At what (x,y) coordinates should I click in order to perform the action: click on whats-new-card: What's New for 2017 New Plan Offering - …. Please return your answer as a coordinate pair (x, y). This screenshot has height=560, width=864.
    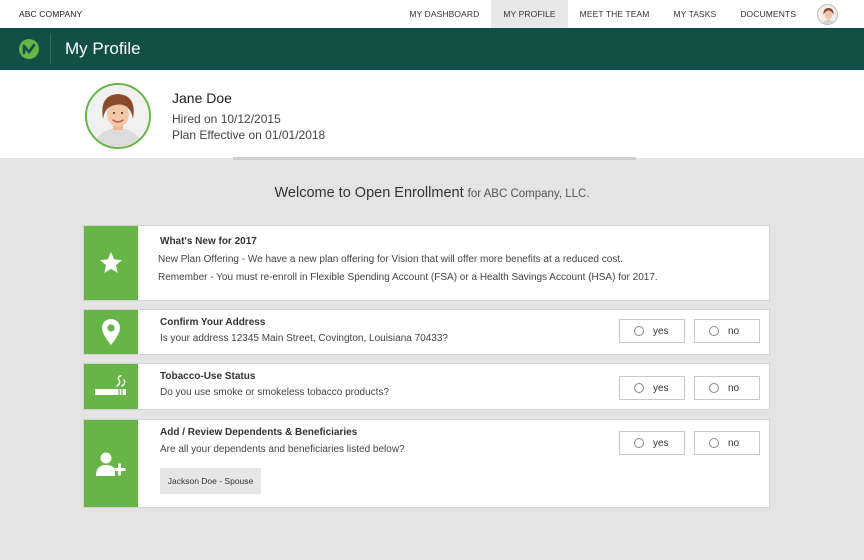
    Looking at the image, I should click on (426, 263).